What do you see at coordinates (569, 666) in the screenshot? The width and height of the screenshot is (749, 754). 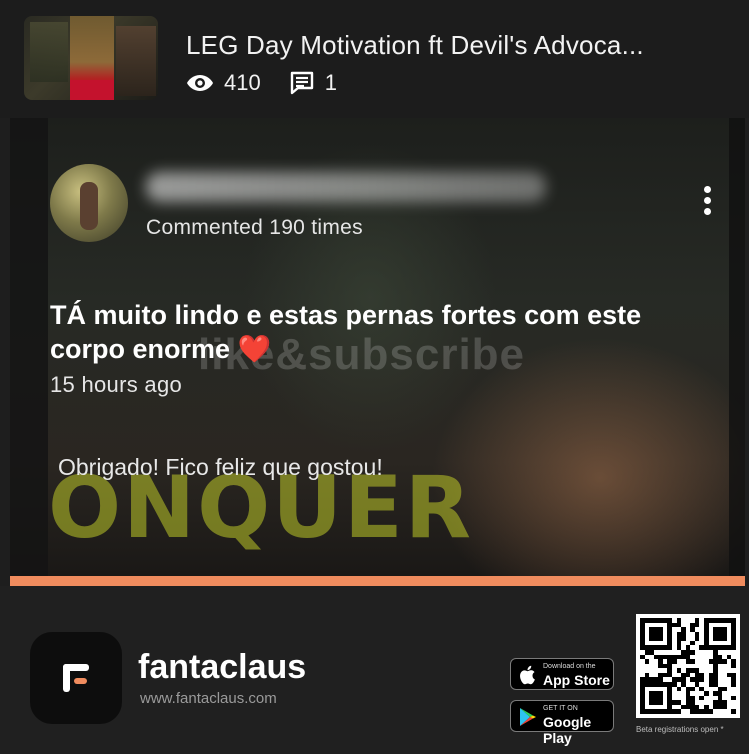 I see `app-store-small: Download on the` at bounding box center [569, 666].